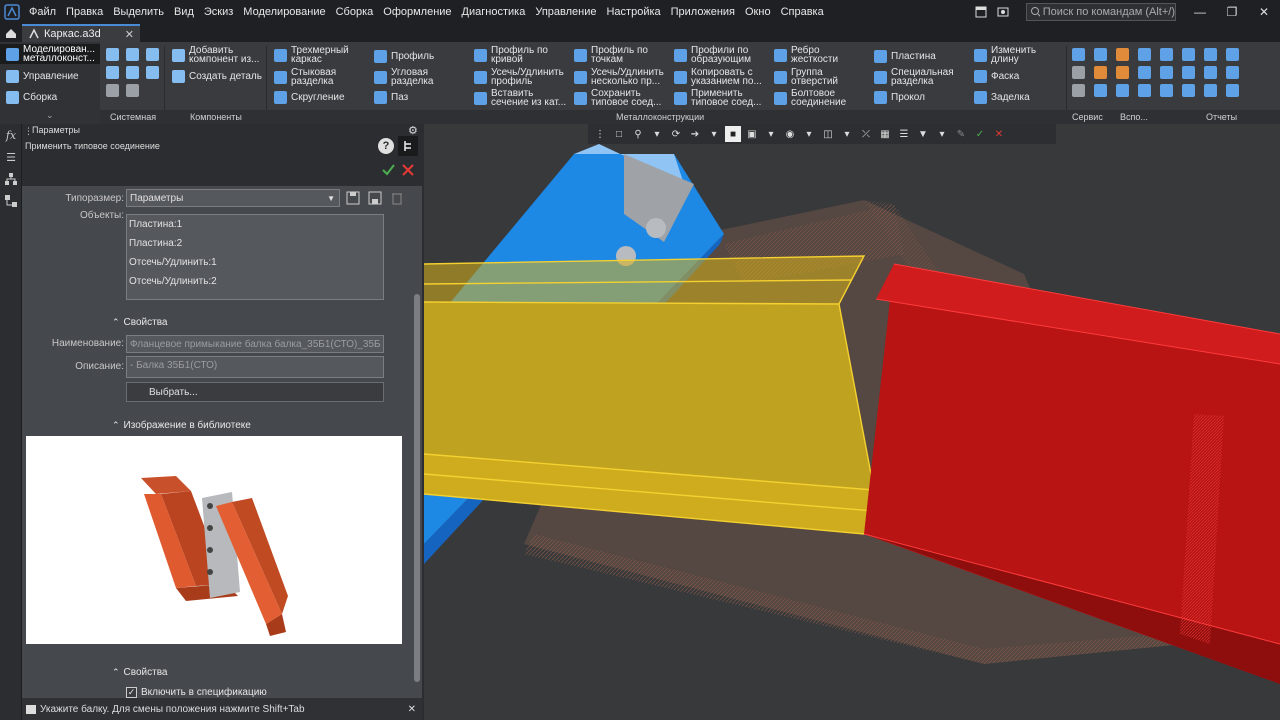 This screenshot has width=1280, height=720. Describe the element at coordinates (980, 134) in the screenshot. I see `apply-icon: ✓` at that location.